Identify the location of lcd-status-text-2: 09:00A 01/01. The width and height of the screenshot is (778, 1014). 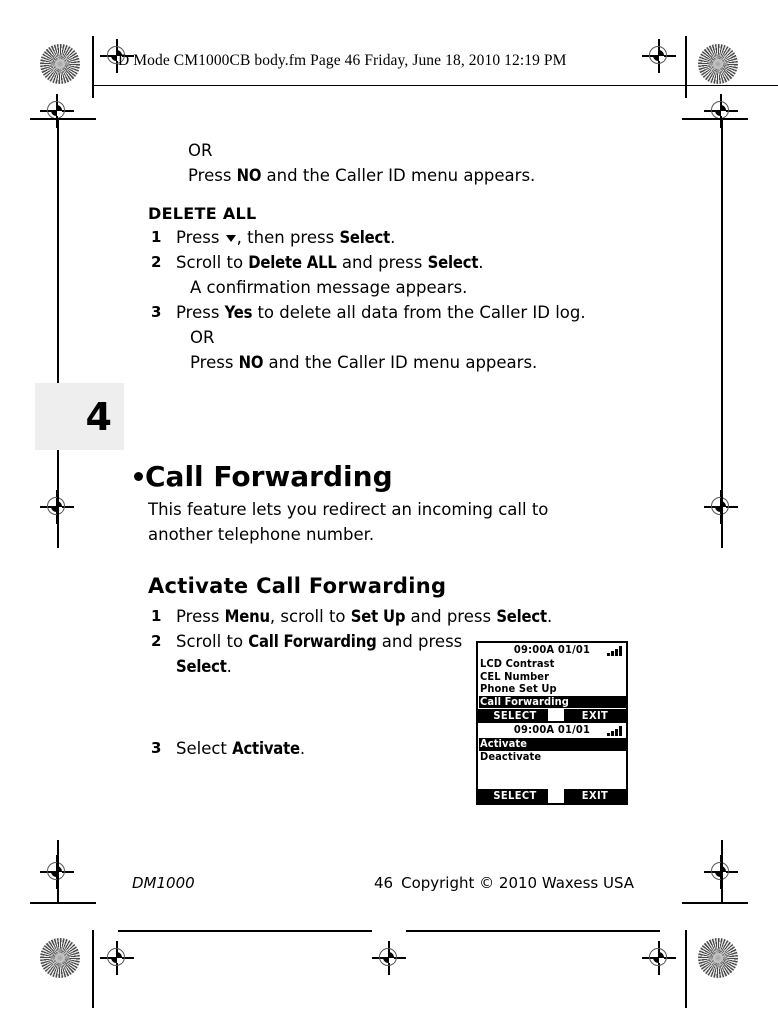
(552, 729).